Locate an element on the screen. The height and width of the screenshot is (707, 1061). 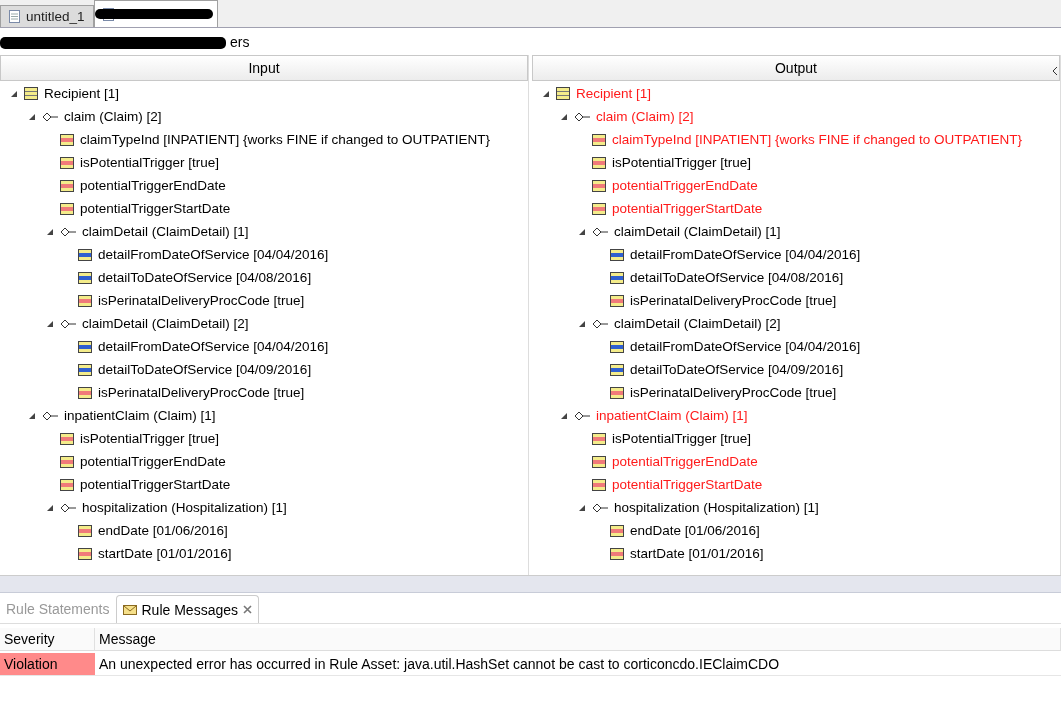
severity-cell: Violation is located at coordinates (47, 664).